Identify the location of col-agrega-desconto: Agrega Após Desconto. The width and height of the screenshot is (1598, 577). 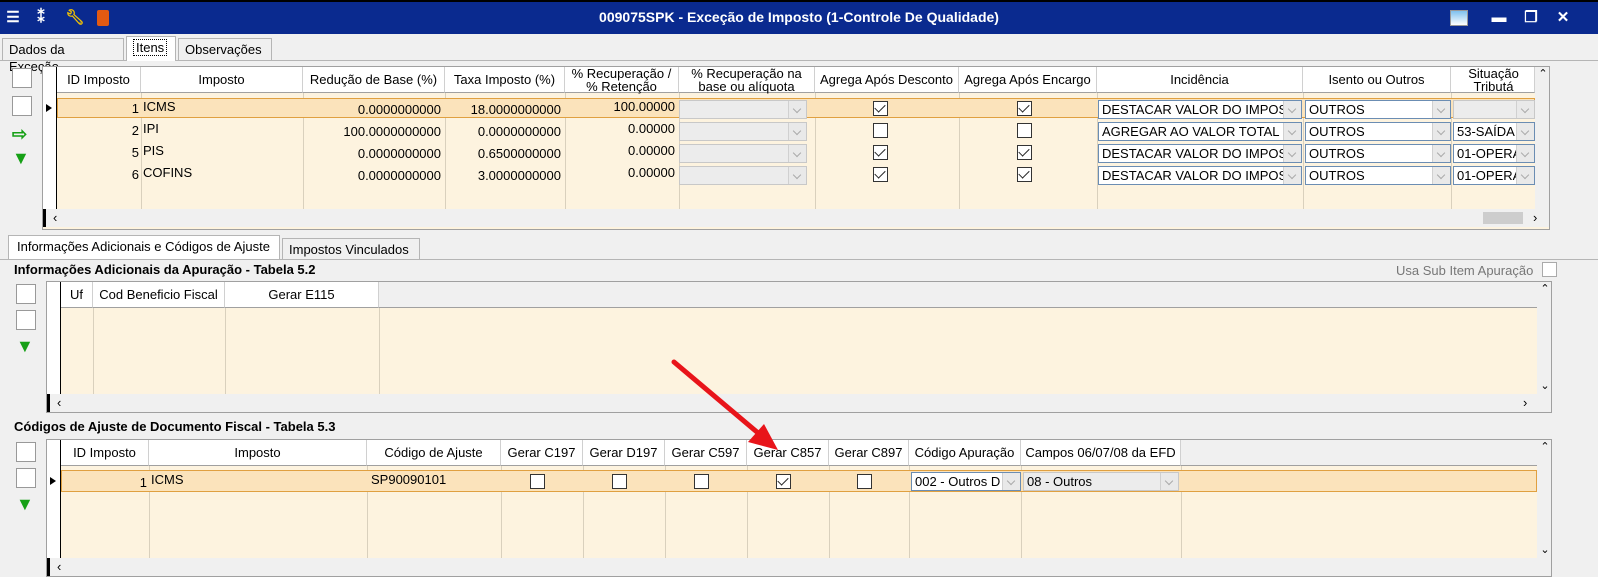
(887, 80).